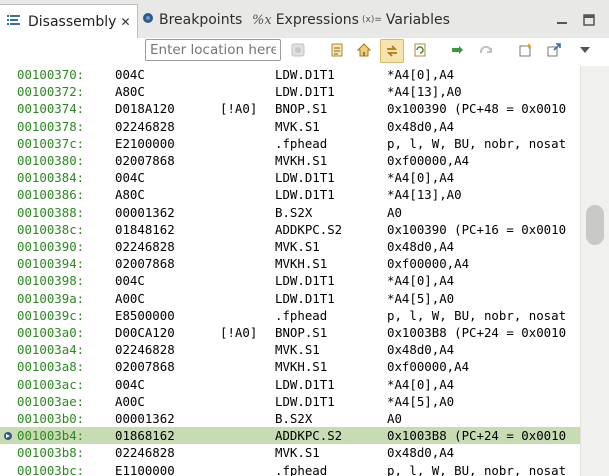 The height and width of the screenshot is (476, 609). I want to click on tab-expressions: %x Expressions, so click(304, 20).